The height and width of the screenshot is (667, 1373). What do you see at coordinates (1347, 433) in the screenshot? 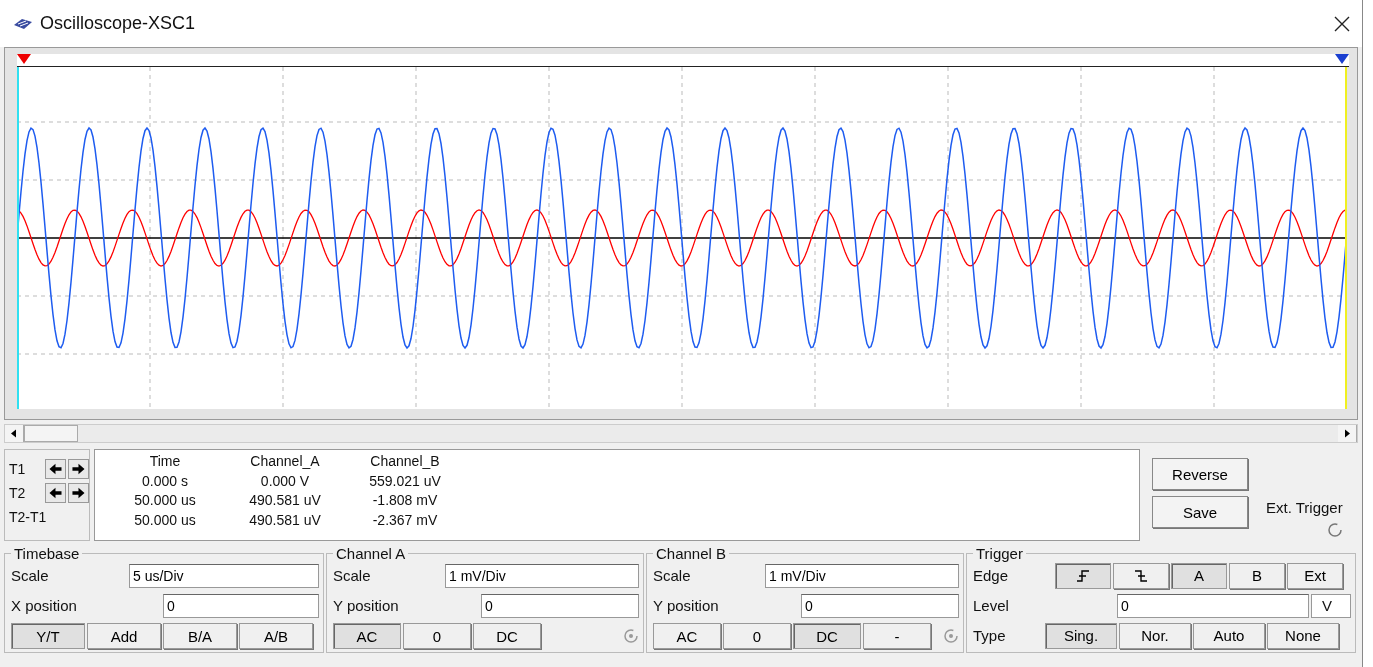
I see `scroll-right-icon` at bounding box center [1347, 433].